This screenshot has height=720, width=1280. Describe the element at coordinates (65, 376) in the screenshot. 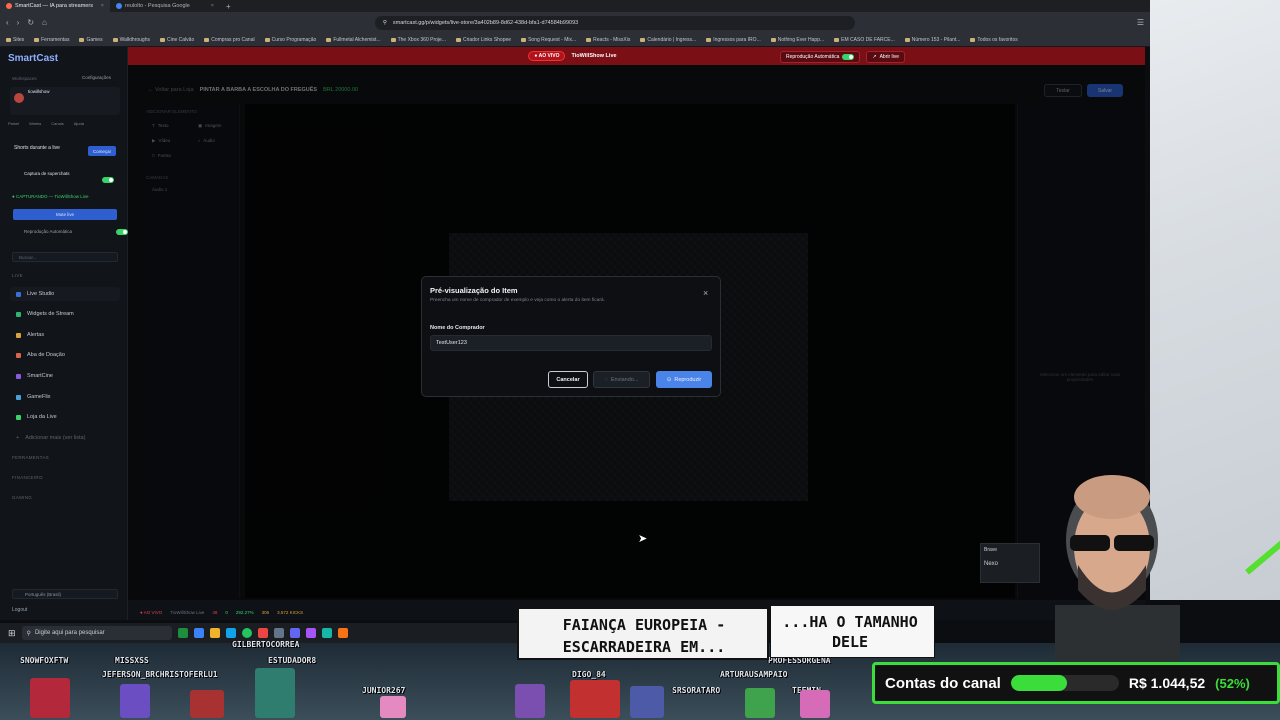

I see `sidebar-item-smartcine: SmartCine` at that location.